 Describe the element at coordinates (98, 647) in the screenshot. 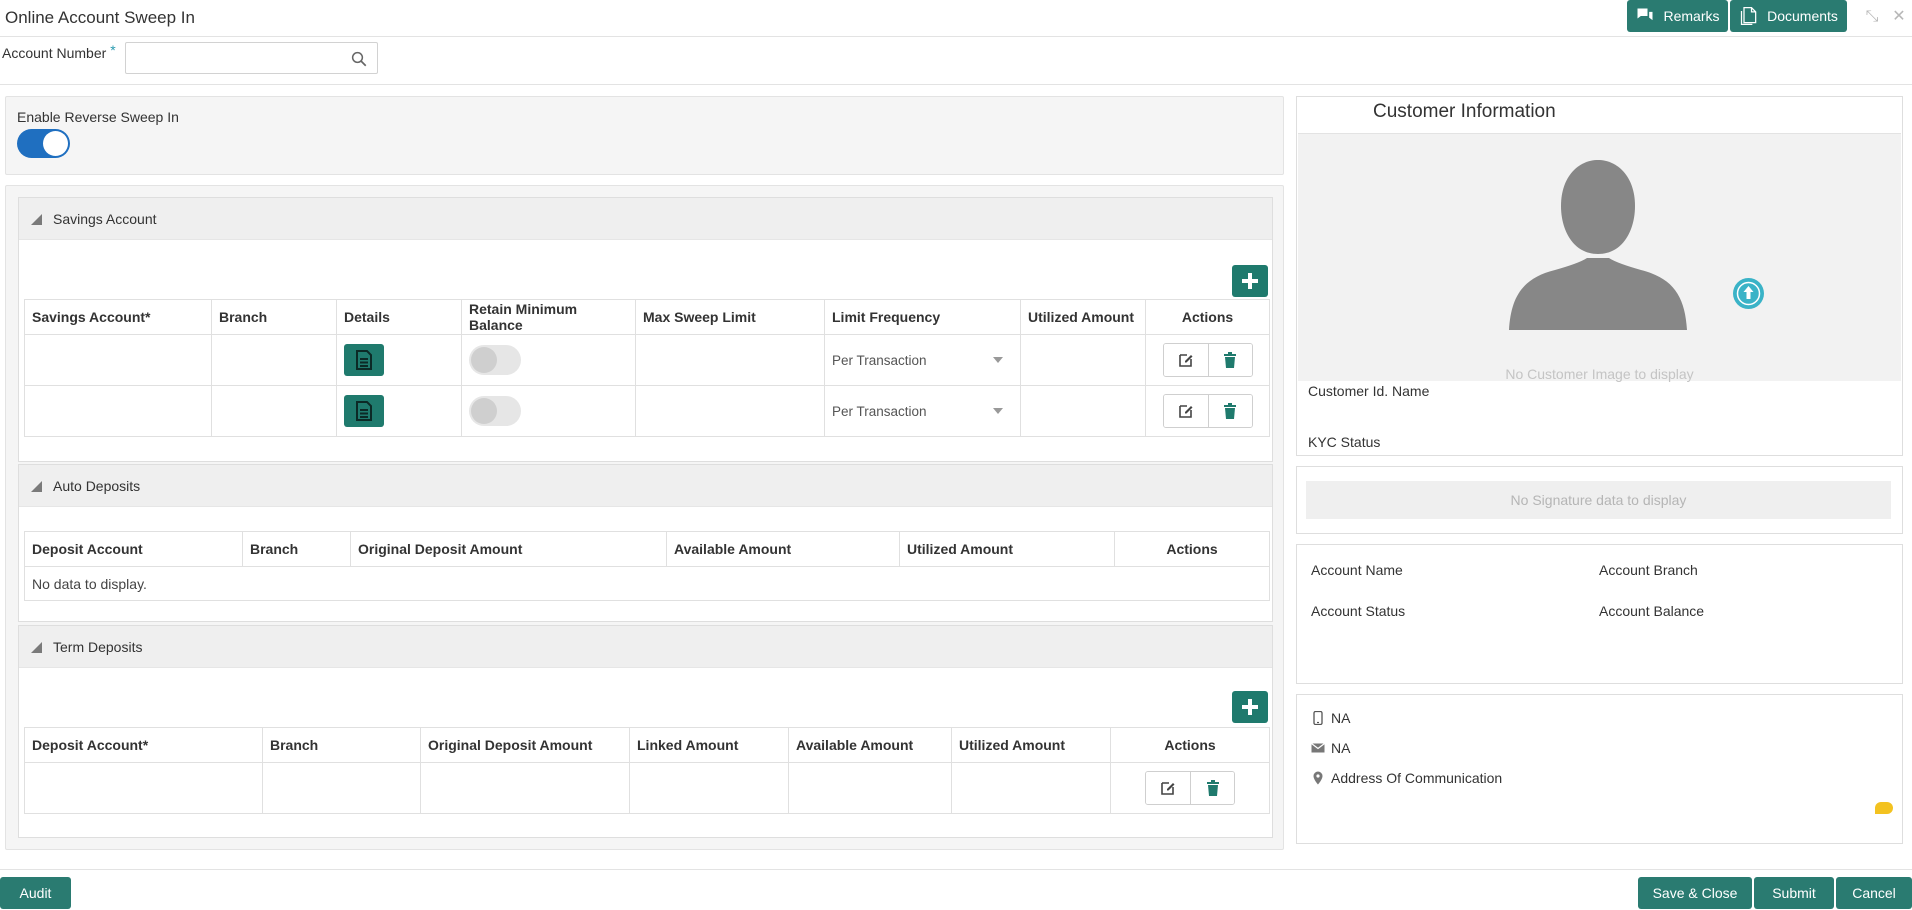

I see `term-deposits-title: Term Deposits` at that location.